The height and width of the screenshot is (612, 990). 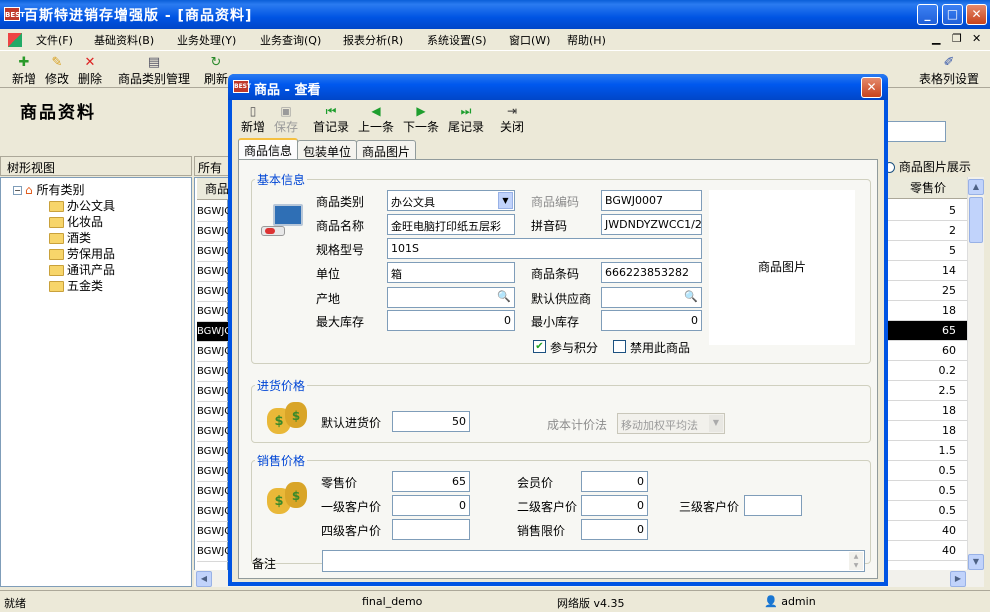 I want to click on search-input, so click(x=913, y=131).